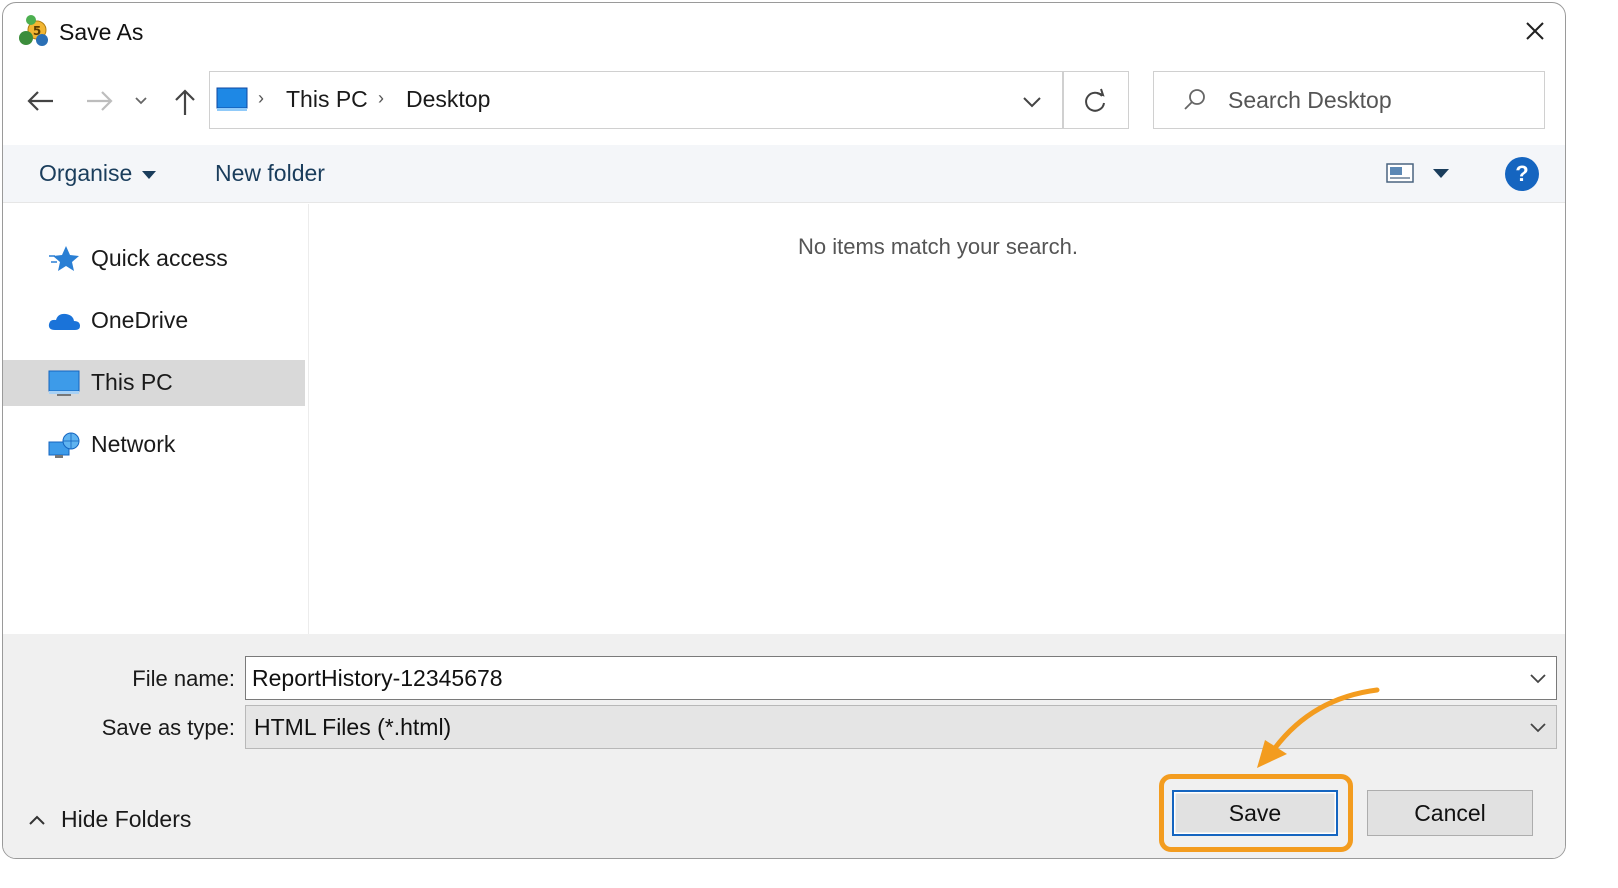  What do you see at coordinates (1401, 174) in the screenshot?
I see `view-options-icon` at bounding box center [1401, 174].